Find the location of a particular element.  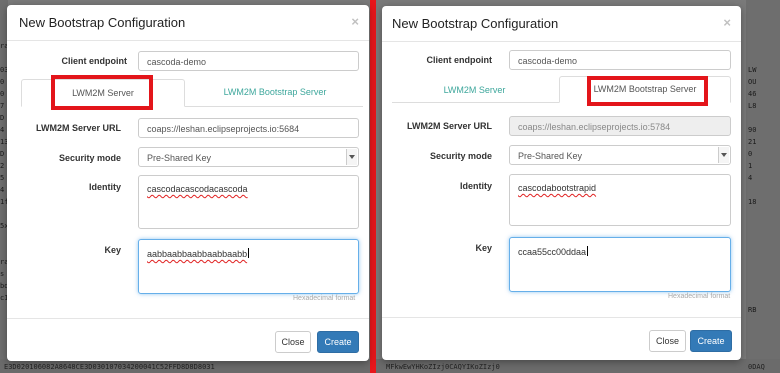

background-text-row: 46 is located at coordinates (752, 94).